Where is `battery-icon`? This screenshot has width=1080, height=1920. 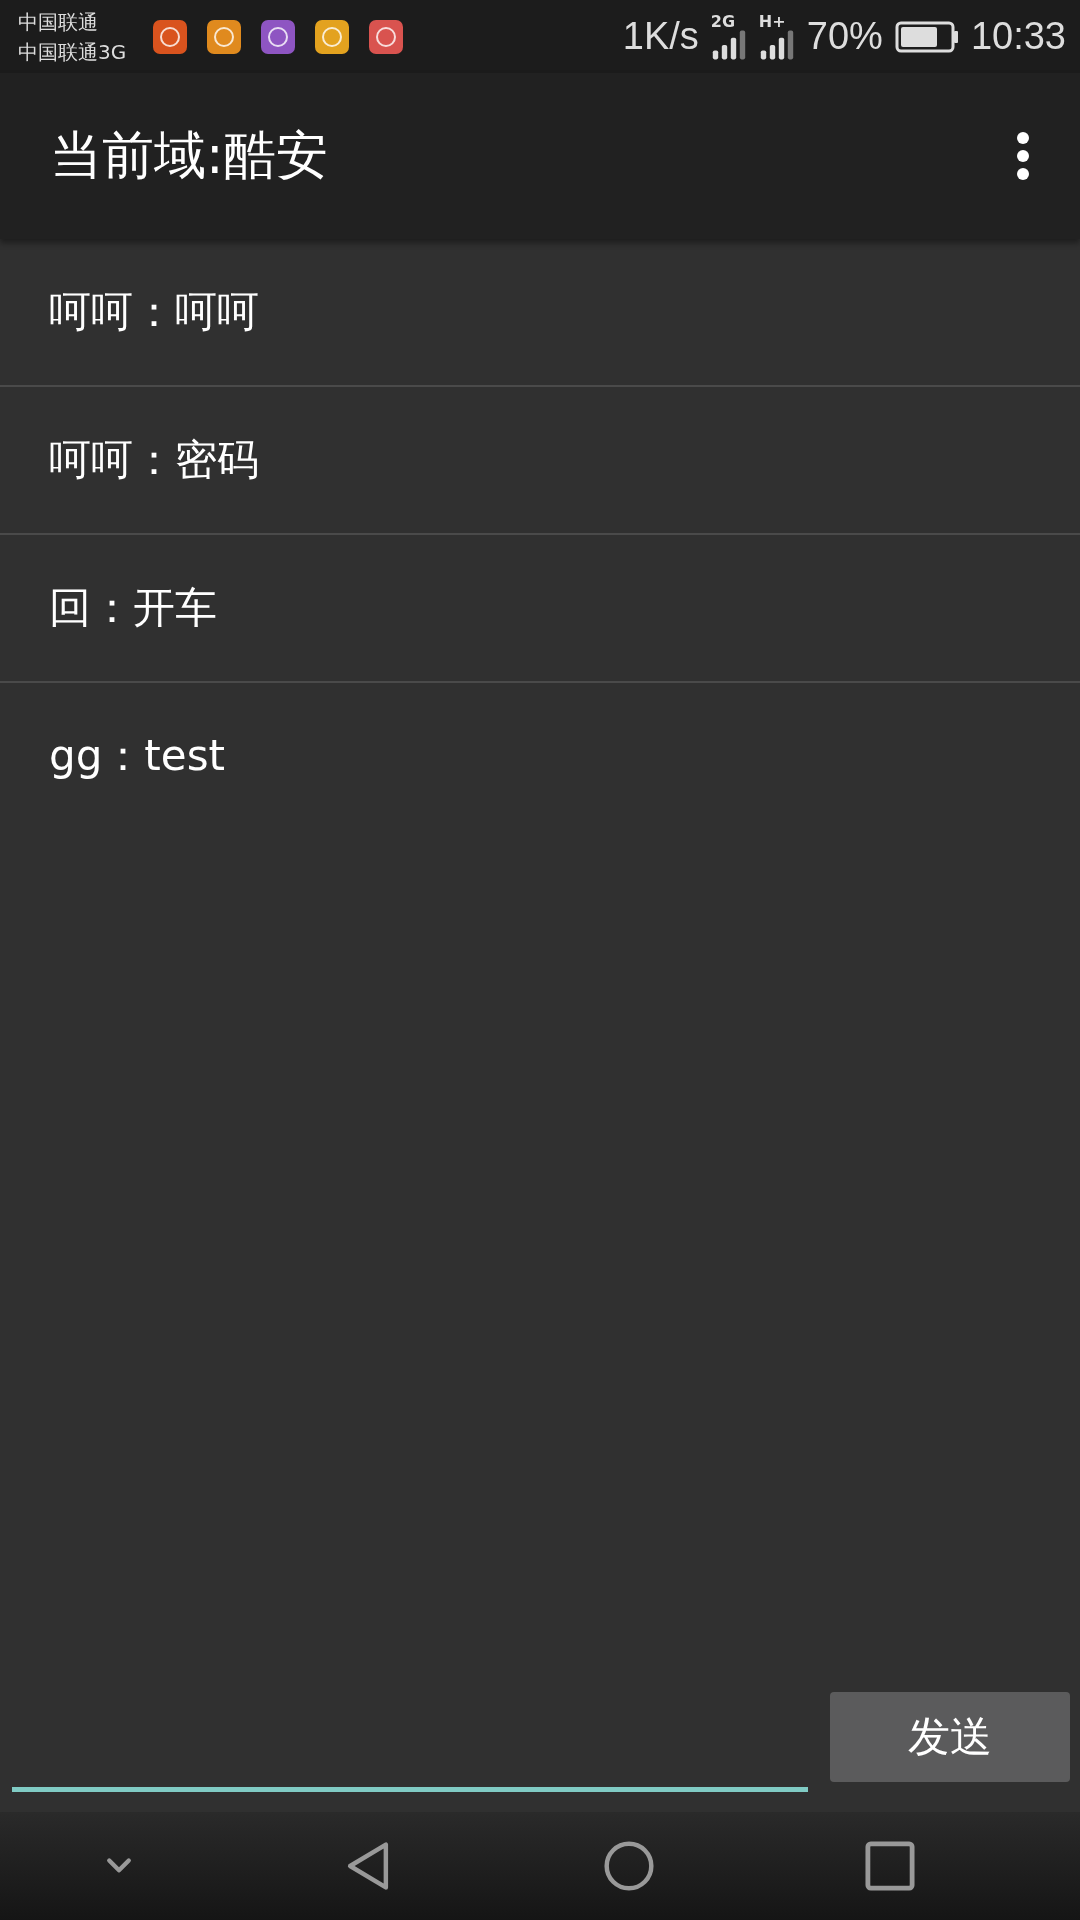
battery-icon is located at coordinates (926, 36).